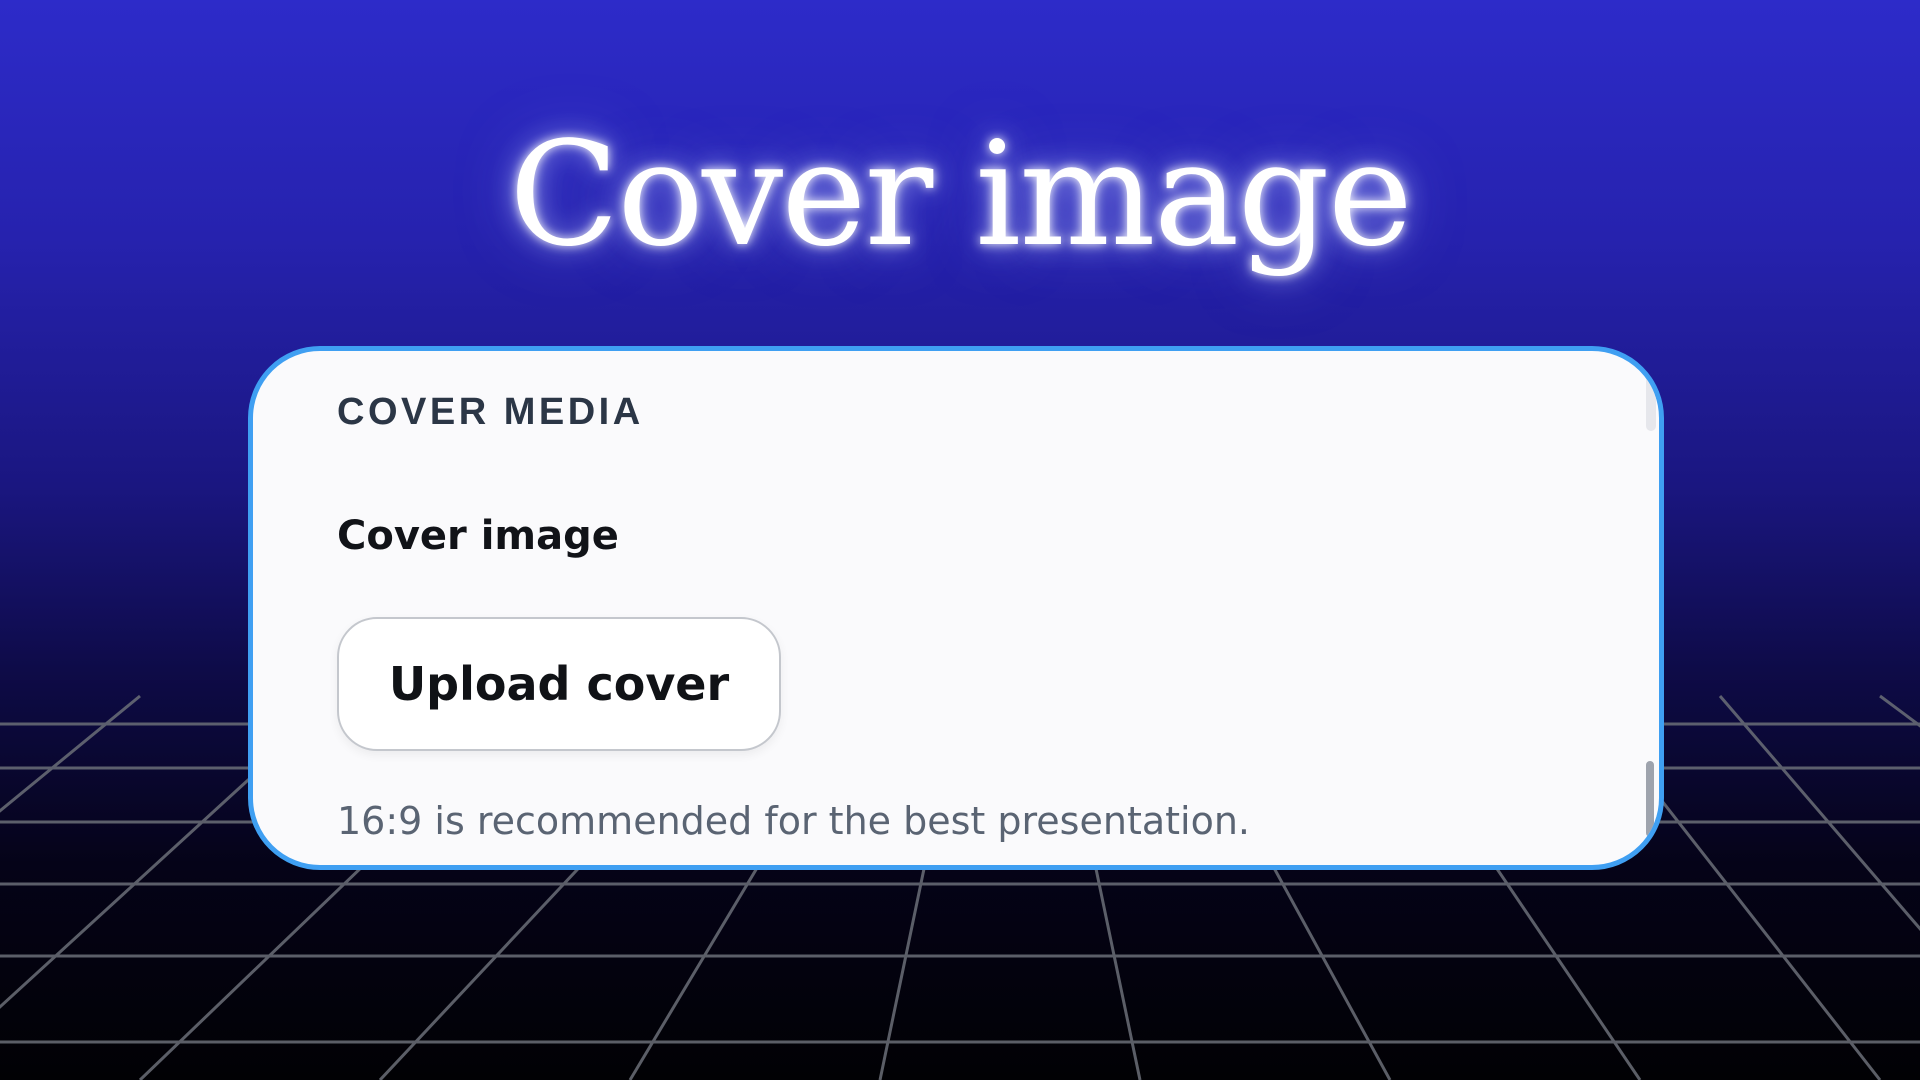  What do you see at coordinates (478, 536) in the screenshot?
I see `cover-image-label: Cover image` at bounding box center [478, 536].